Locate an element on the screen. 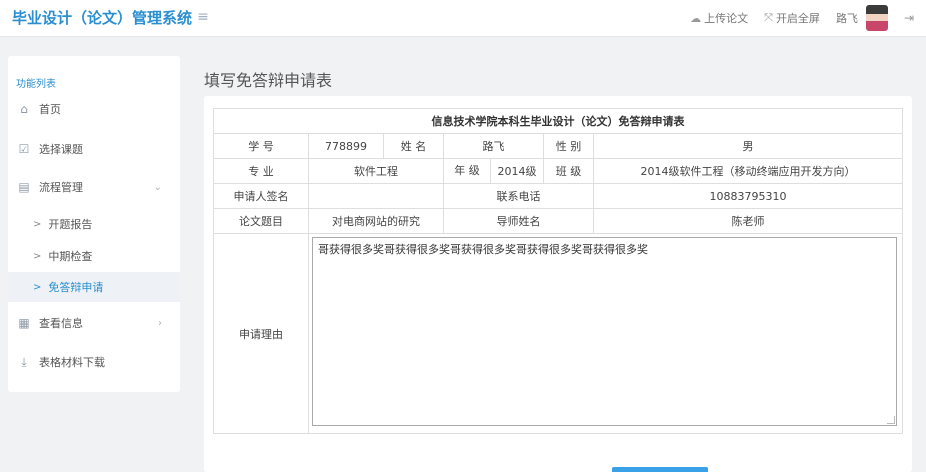 The width and height of the screenshot is (926, 472). label-student-id: 学 号 is located at coordinates (261, 146).